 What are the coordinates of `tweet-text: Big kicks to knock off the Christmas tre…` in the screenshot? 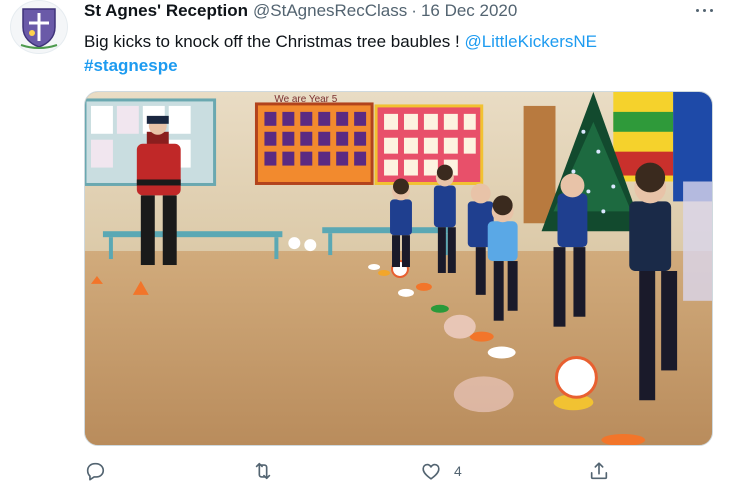 It's located at (394, 54).